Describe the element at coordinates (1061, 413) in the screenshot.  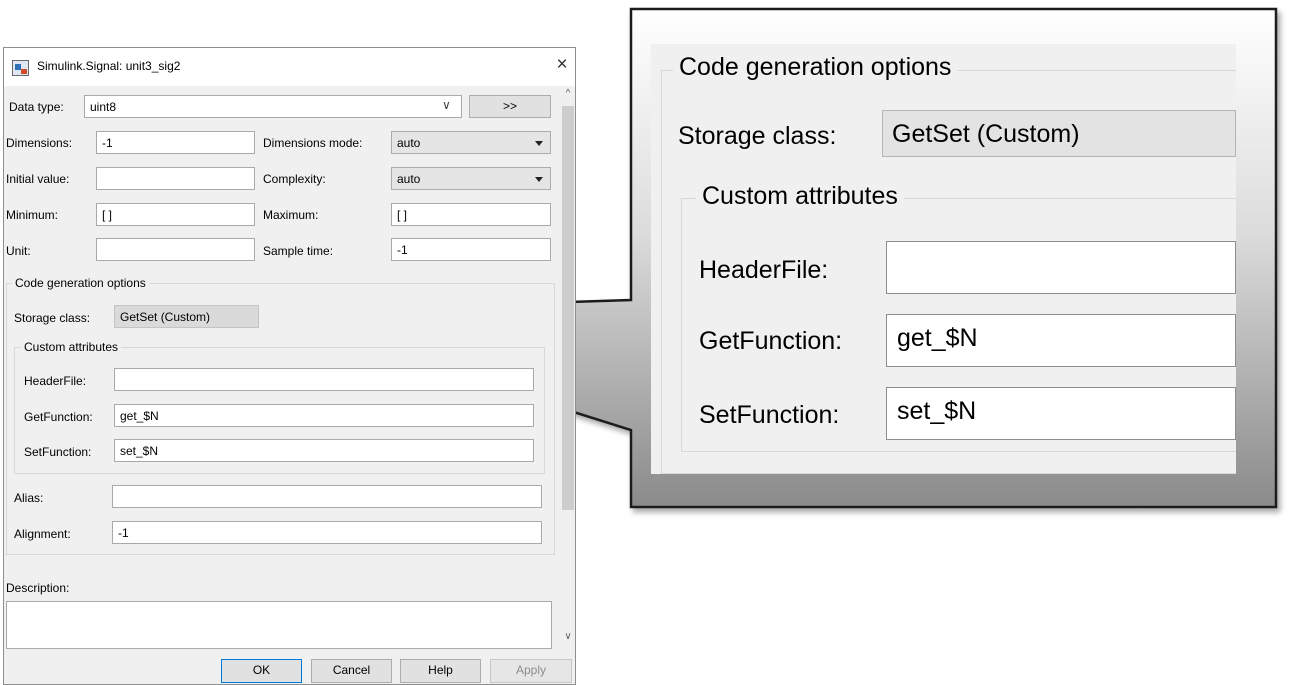
I see `zoom-set-function-field: set_$N` at that location.